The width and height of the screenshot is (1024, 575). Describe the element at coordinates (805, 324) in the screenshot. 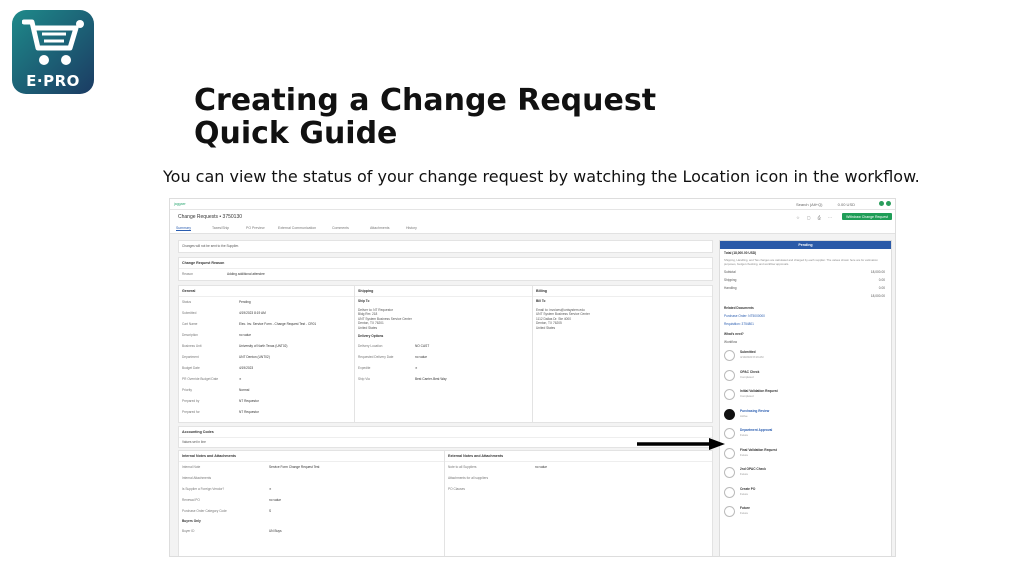

I see `related-req-link: Requisition: 3754801` at that location.